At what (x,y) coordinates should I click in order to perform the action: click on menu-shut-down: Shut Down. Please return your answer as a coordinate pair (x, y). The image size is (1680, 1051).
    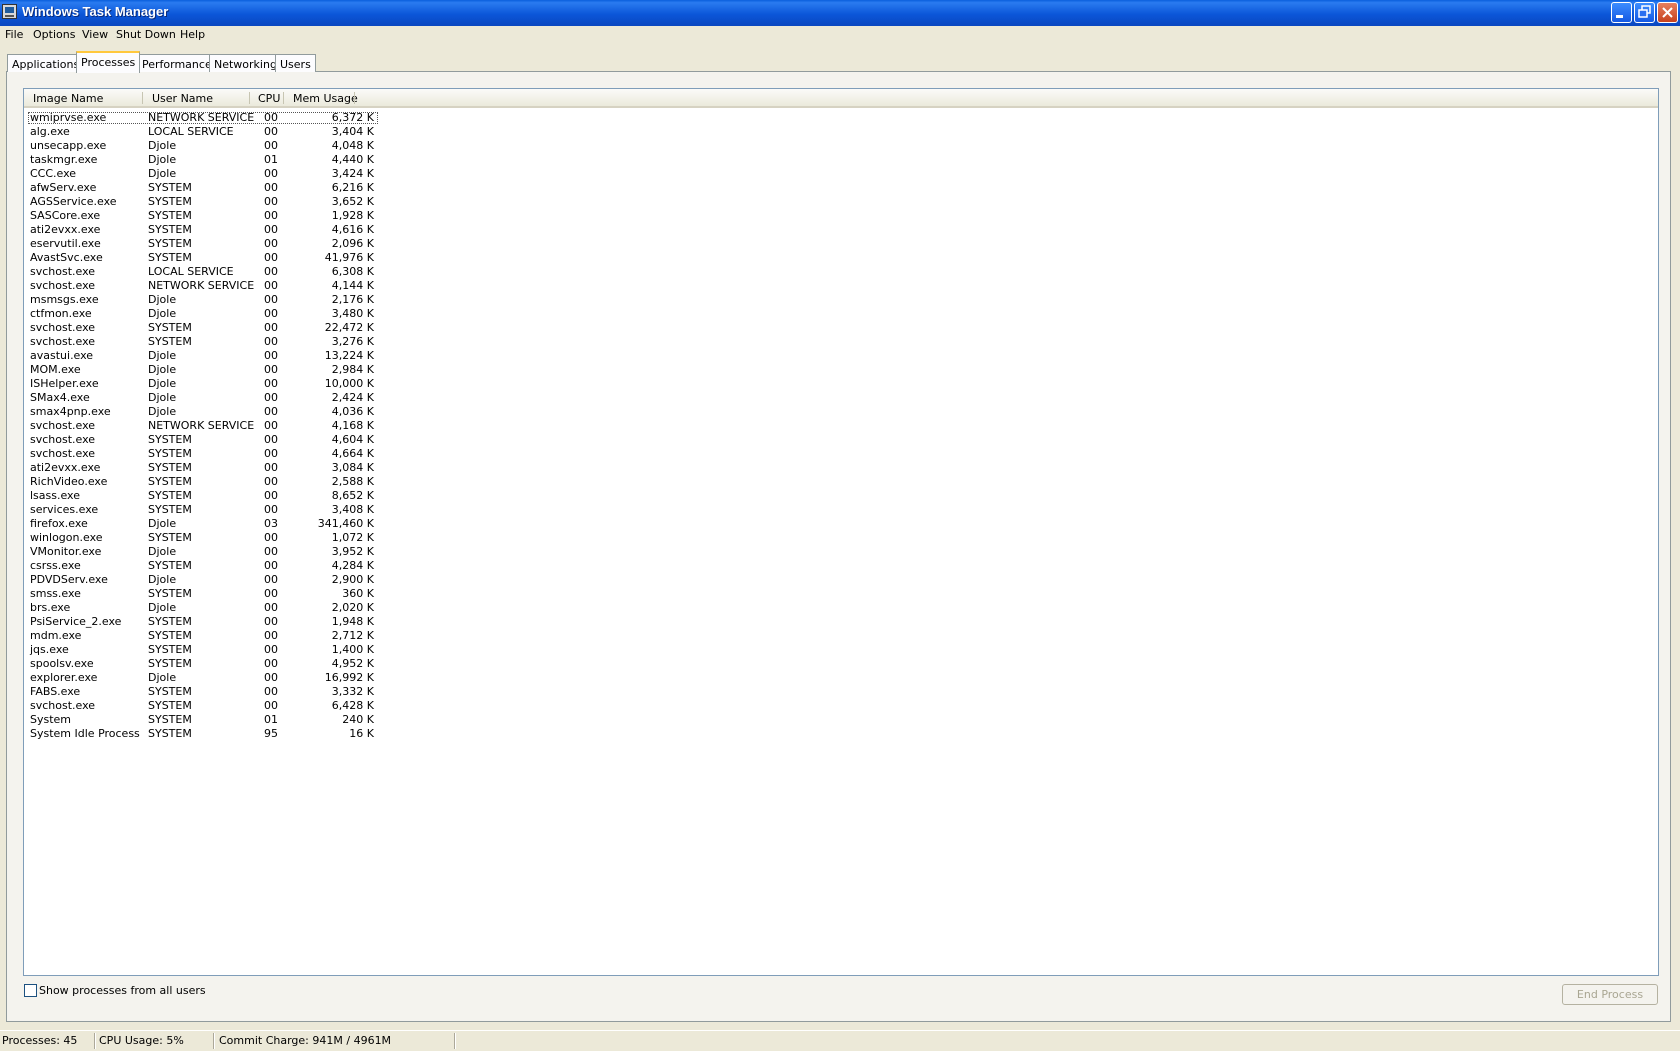
    Looking at the image, I should click on (146, 34).